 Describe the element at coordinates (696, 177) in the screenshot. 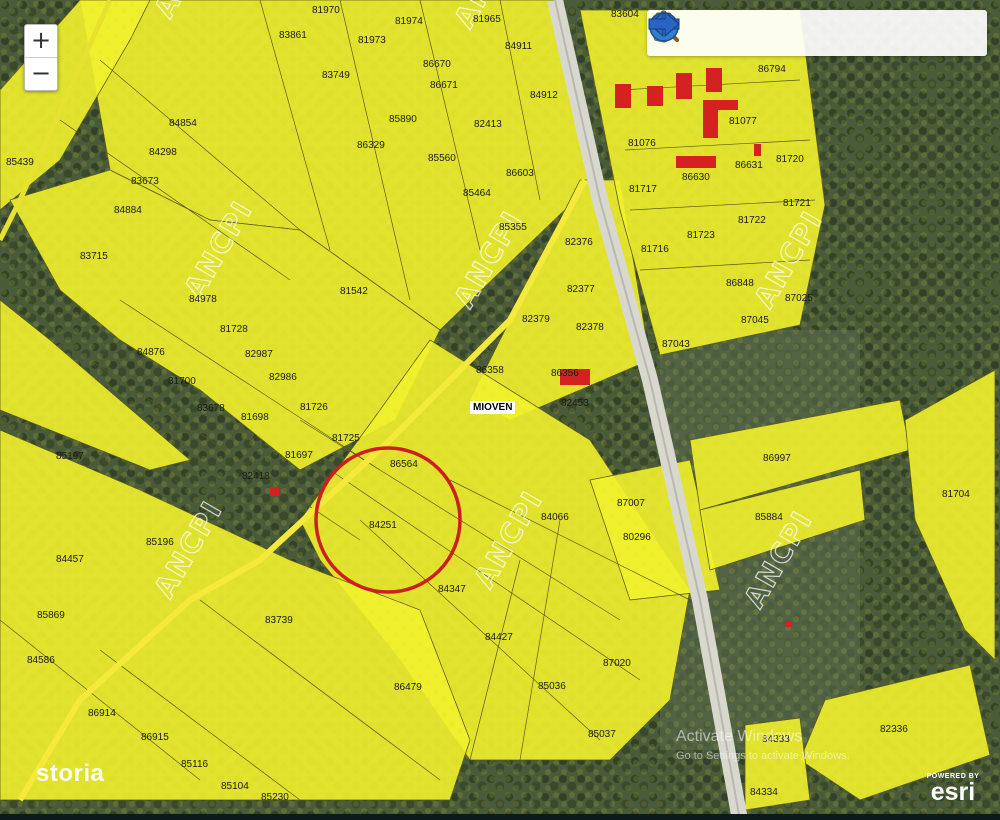

I see `parcel-number-label: 86630` at that location.